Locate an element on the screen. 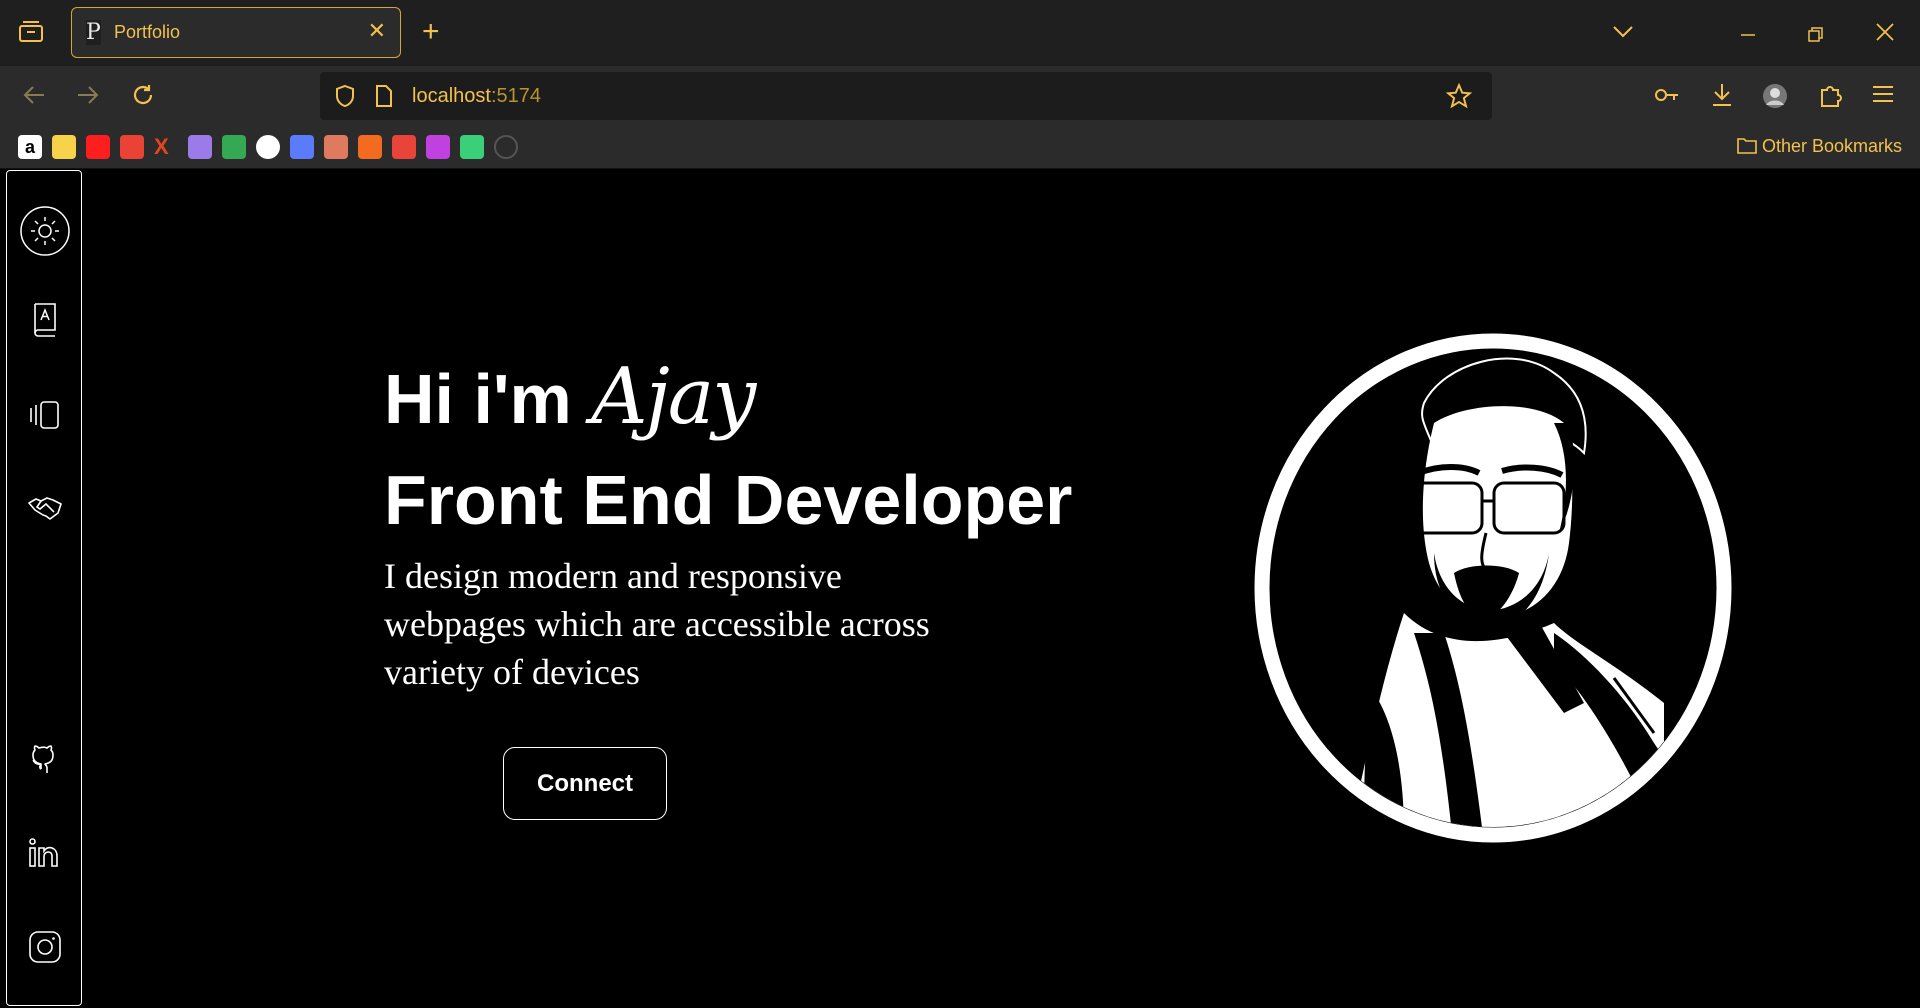 The height and width of the screenshot is (1008, 1920). download-icon is located at coordinates (1722, 97).